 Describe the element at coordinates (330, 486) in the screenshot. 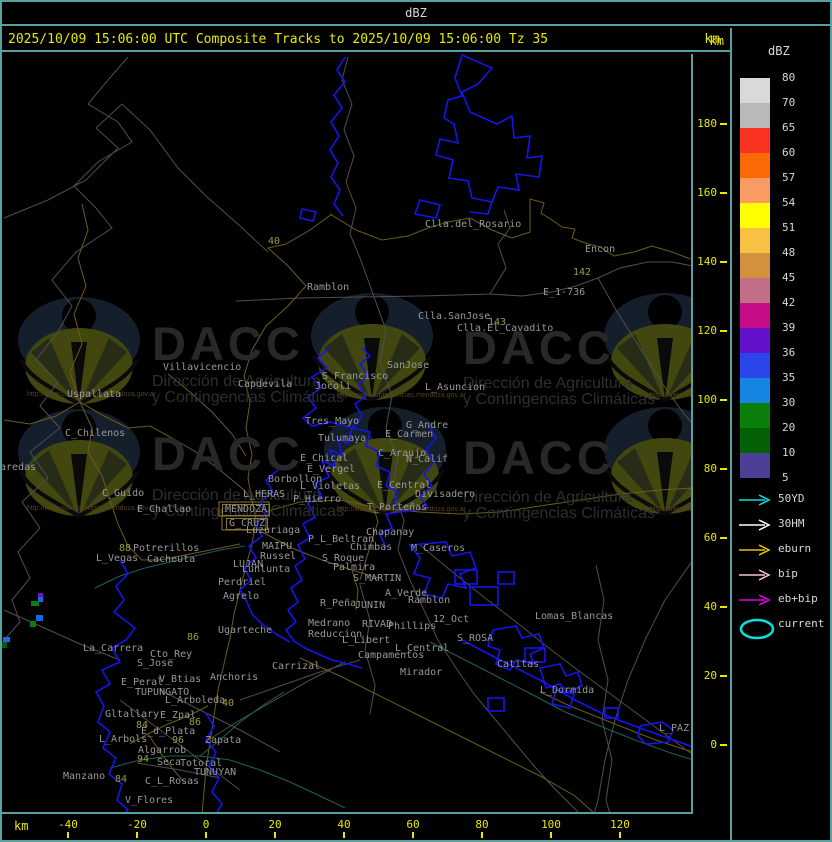

I see `map-label: L_Violetas` at that location.